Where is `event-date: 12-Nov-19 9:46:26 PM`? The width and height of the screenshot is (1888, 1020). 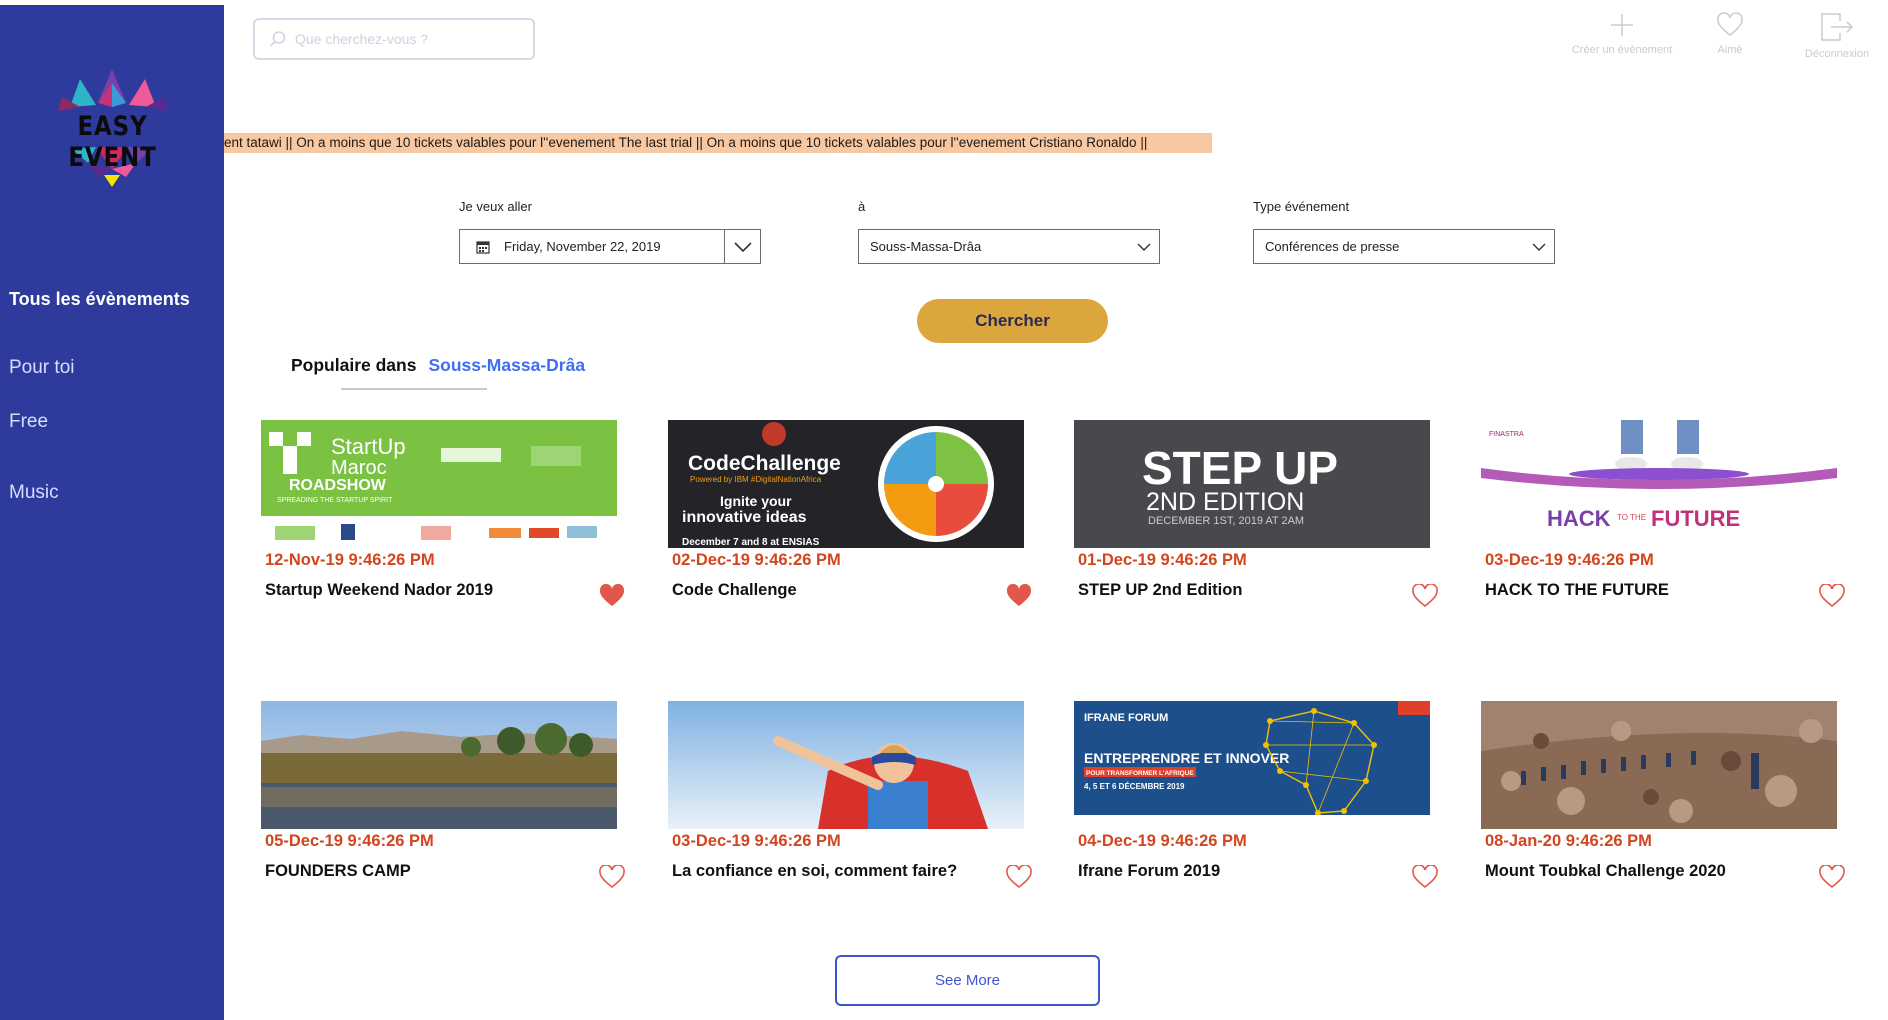 event-date: 12-Nov-19 9:46:26 PM is located at coordinates (350, 560).